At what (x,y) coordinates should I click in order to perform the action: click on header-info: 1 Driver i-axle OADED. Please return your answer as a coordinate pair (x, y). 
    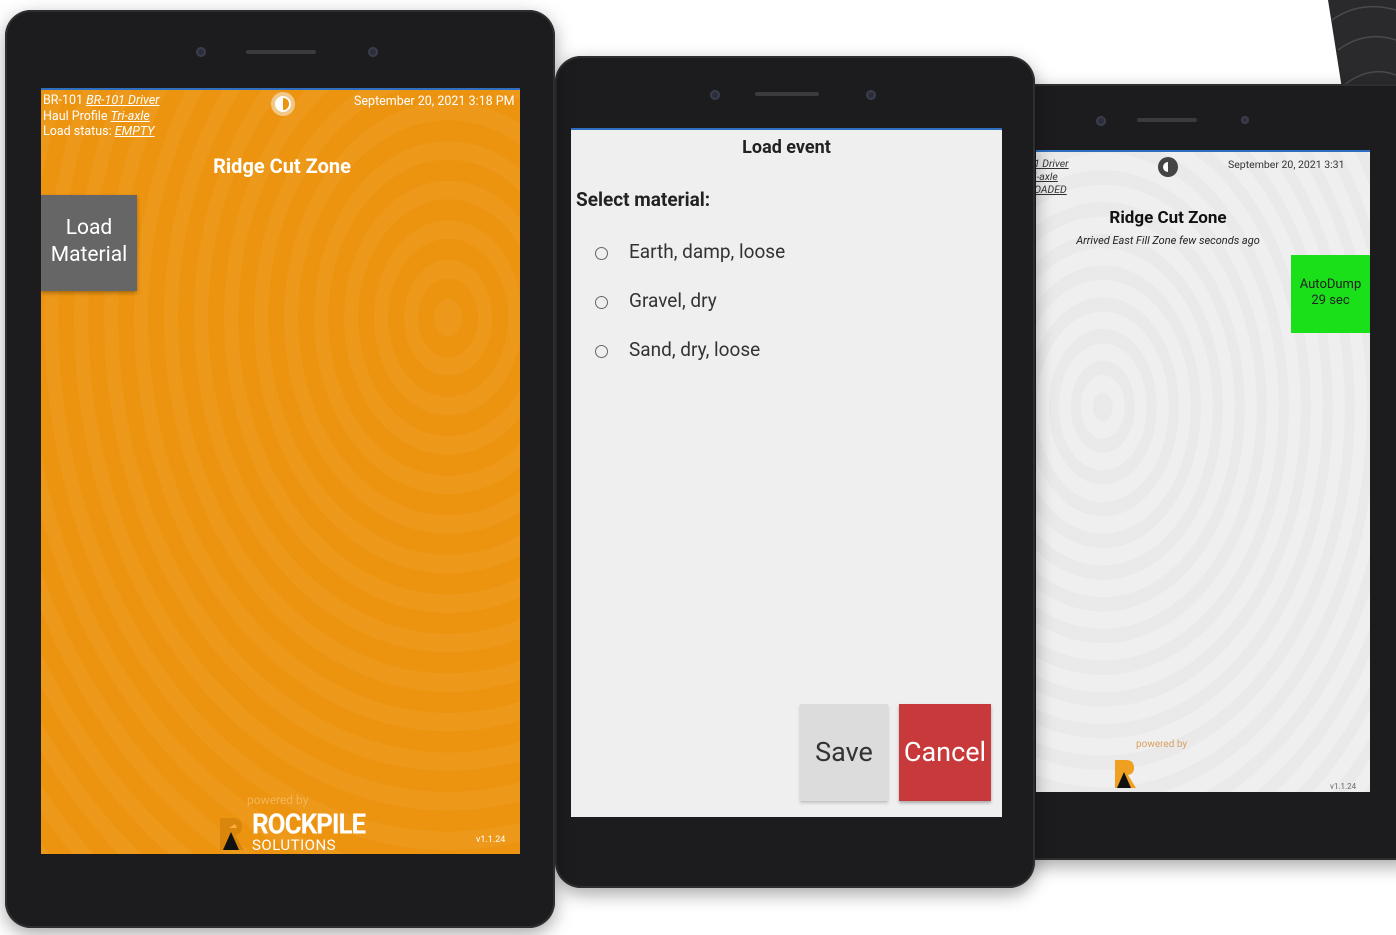
    Looking at the image, I should click on (1052, 176).